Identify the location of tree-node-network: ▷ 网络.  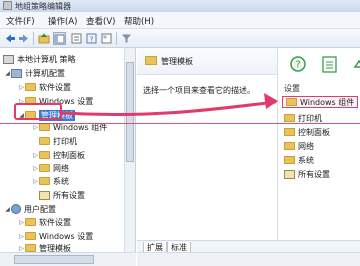
(50, 168).